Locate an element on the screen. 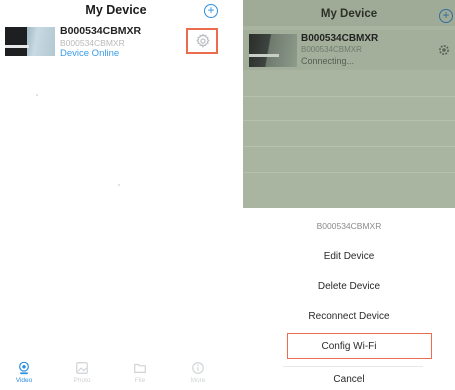 The image size is (455, 390). reconnect-device-button: Reconnect Device is located at coordinates (349, 316).